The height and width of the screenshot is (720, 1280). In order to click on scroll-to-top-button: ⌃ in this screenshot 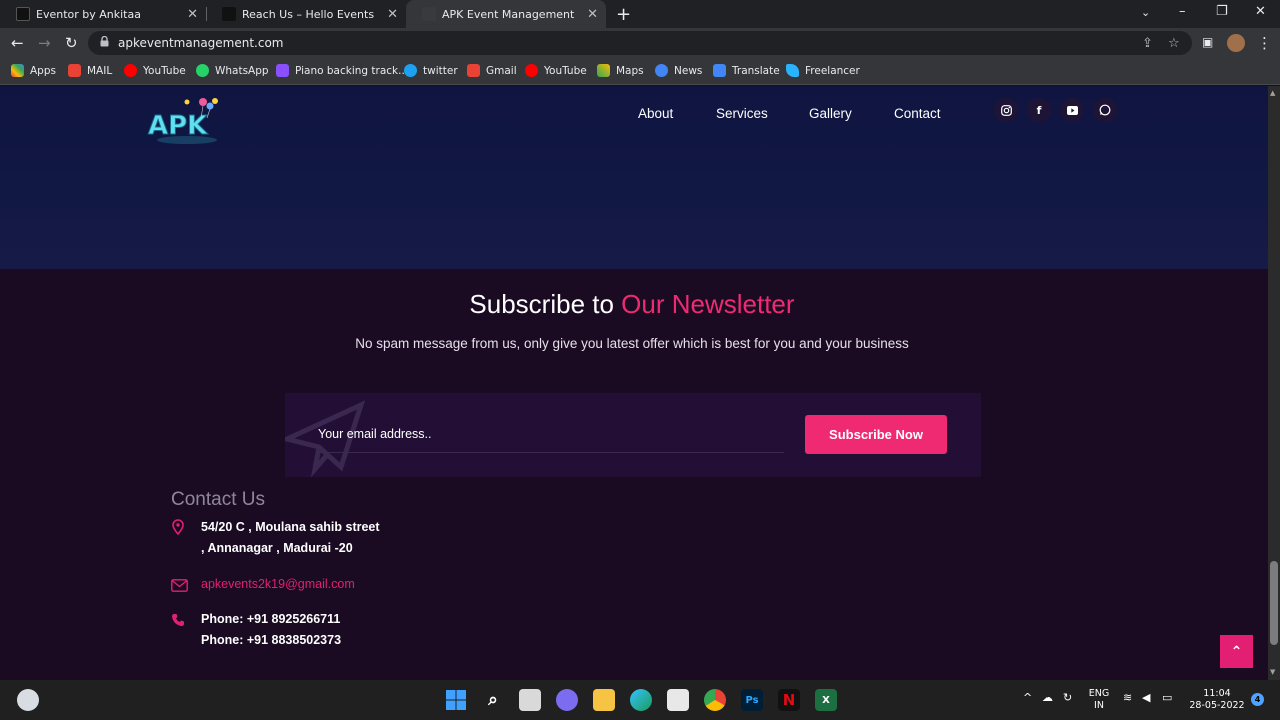, I will do `click(1236, 651)`.